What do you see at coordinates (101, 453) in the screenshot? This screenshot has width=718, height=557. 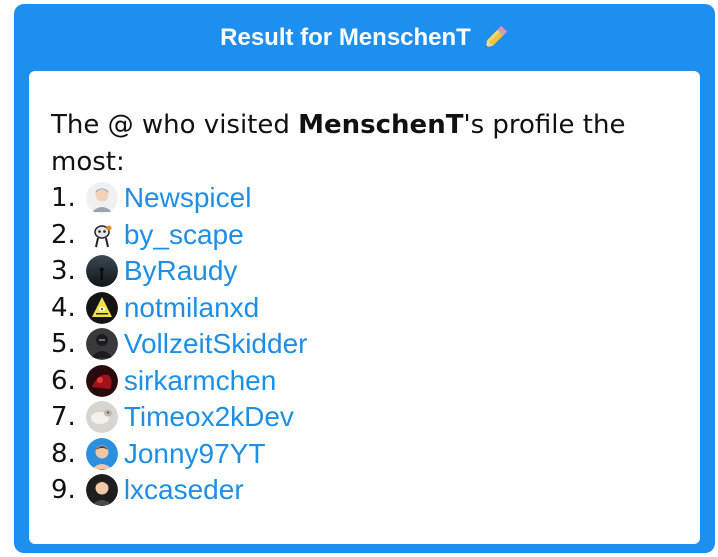 I see `avatar-blue-person` at bounding box center [101, 453].